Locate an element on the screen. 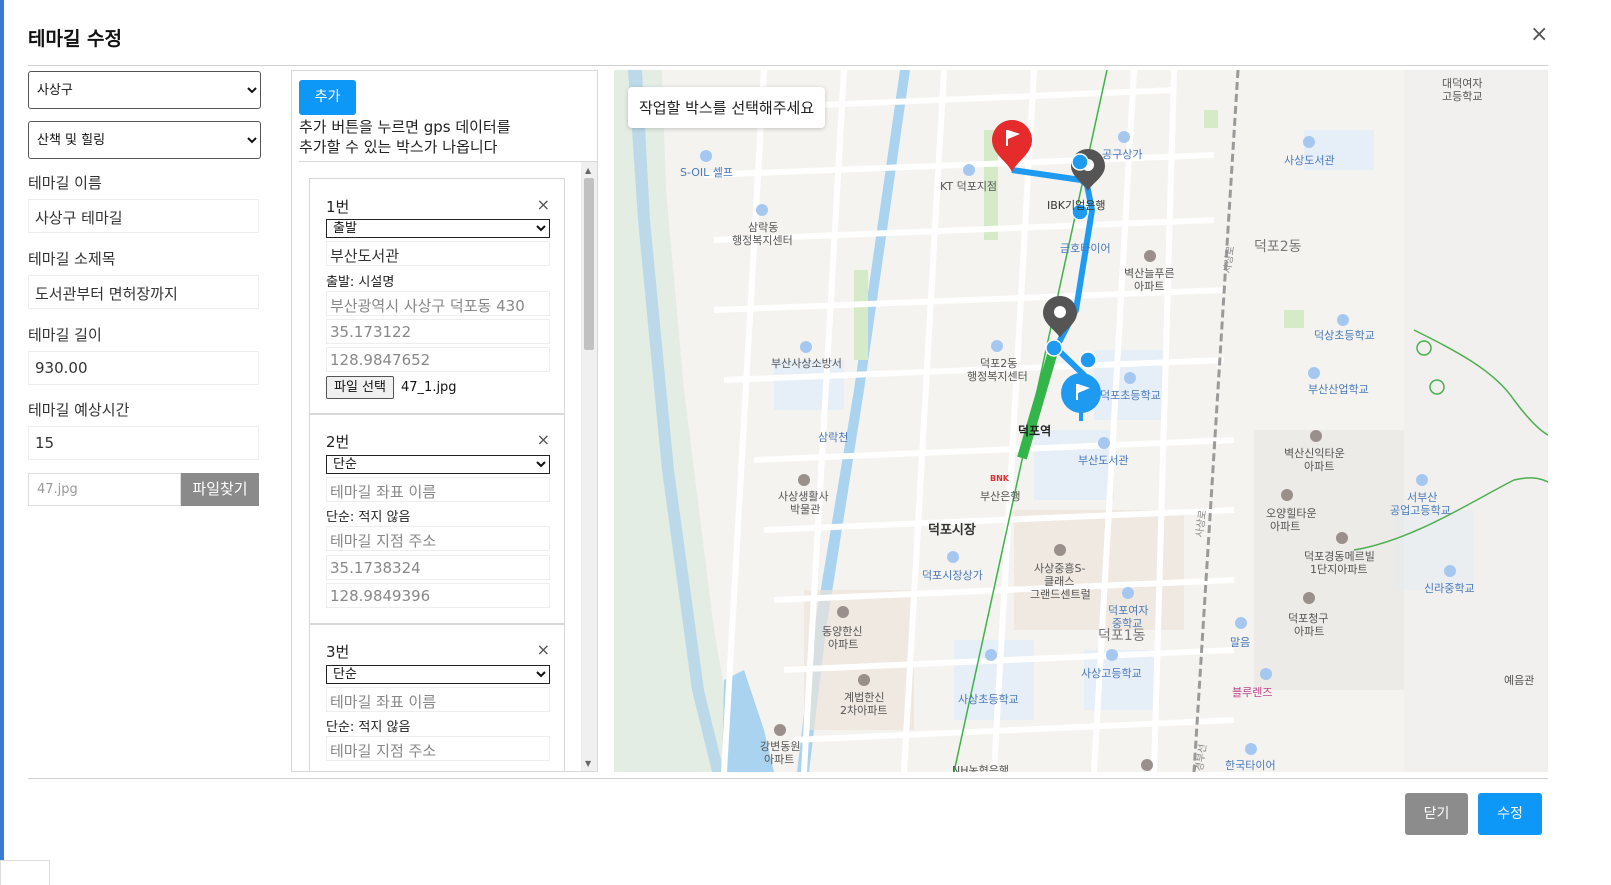  map-label: 덕포초등학교 is located at coordinates (1130, 395).